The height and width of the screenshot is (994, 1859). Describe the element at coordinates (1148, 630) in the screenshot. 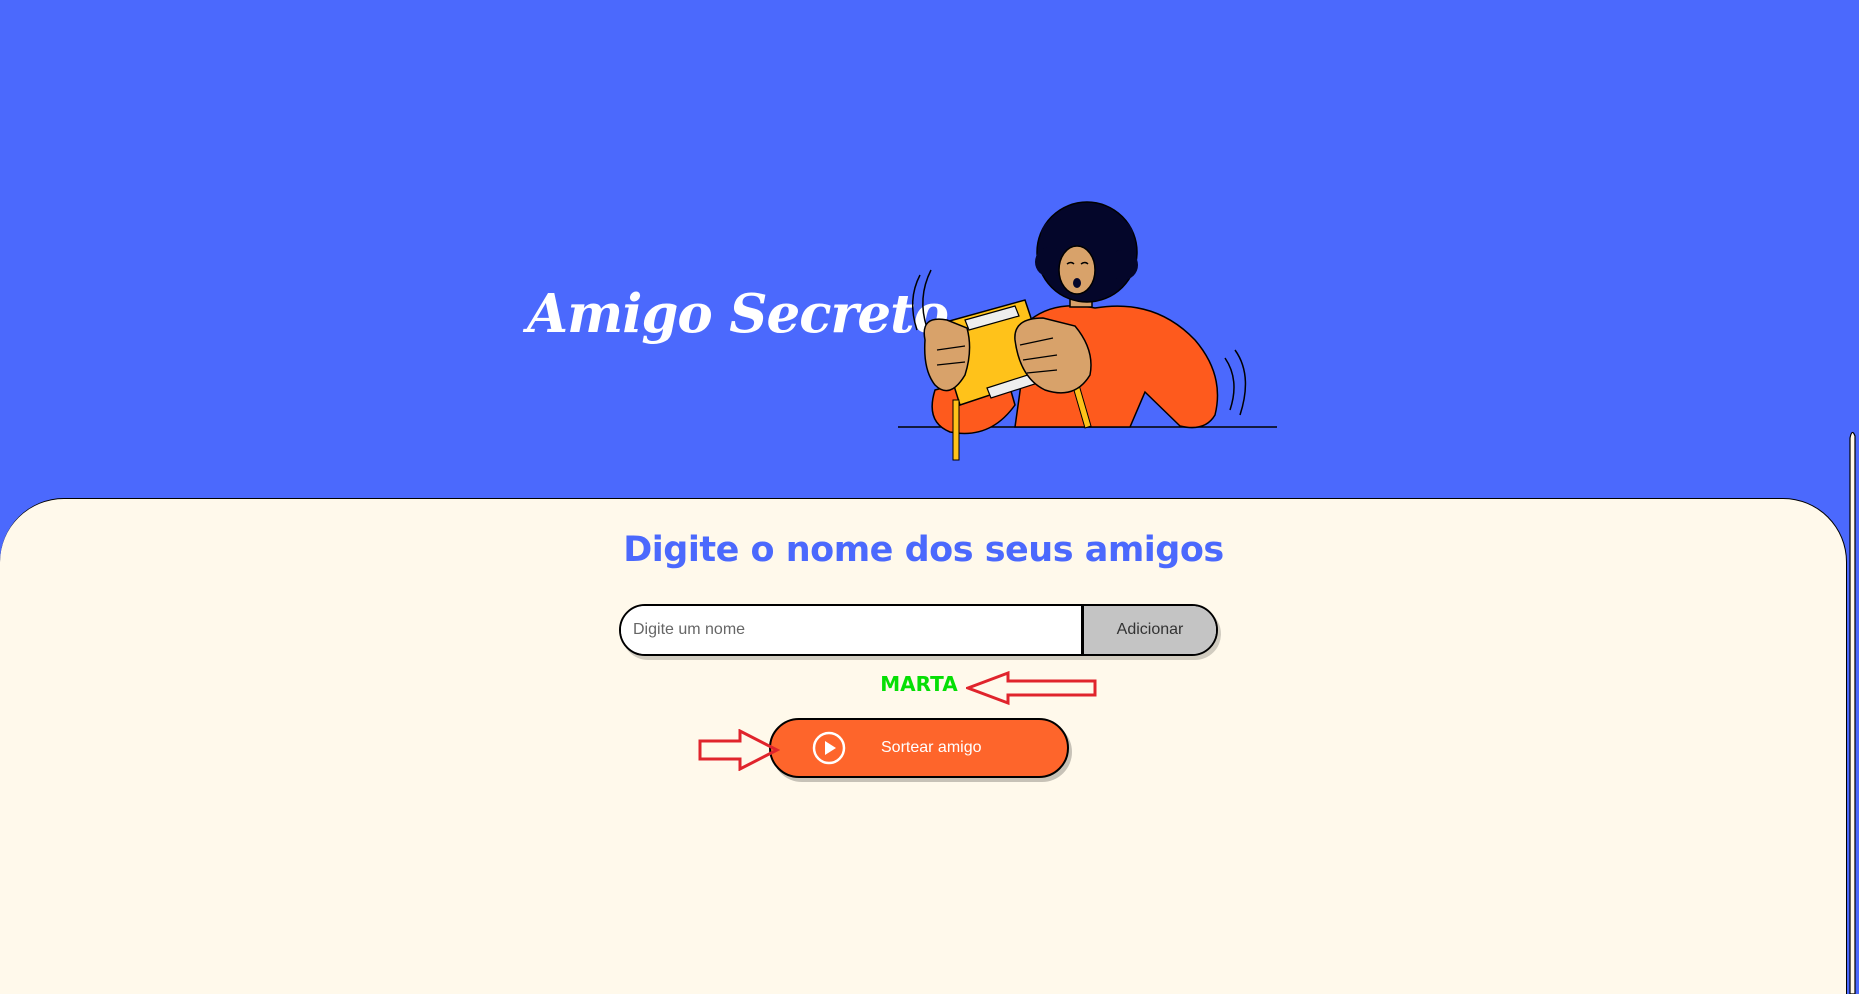

I see `add-button: Adicionar` at that location.